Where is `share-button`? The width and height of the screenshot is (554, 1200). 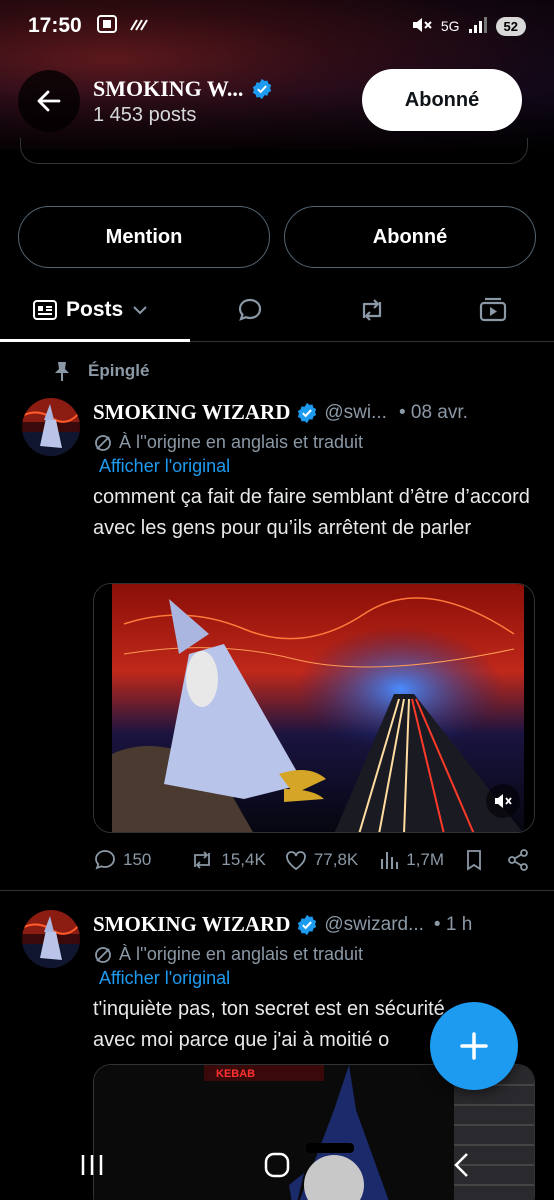 share-button is located at coordinates (518, 860).